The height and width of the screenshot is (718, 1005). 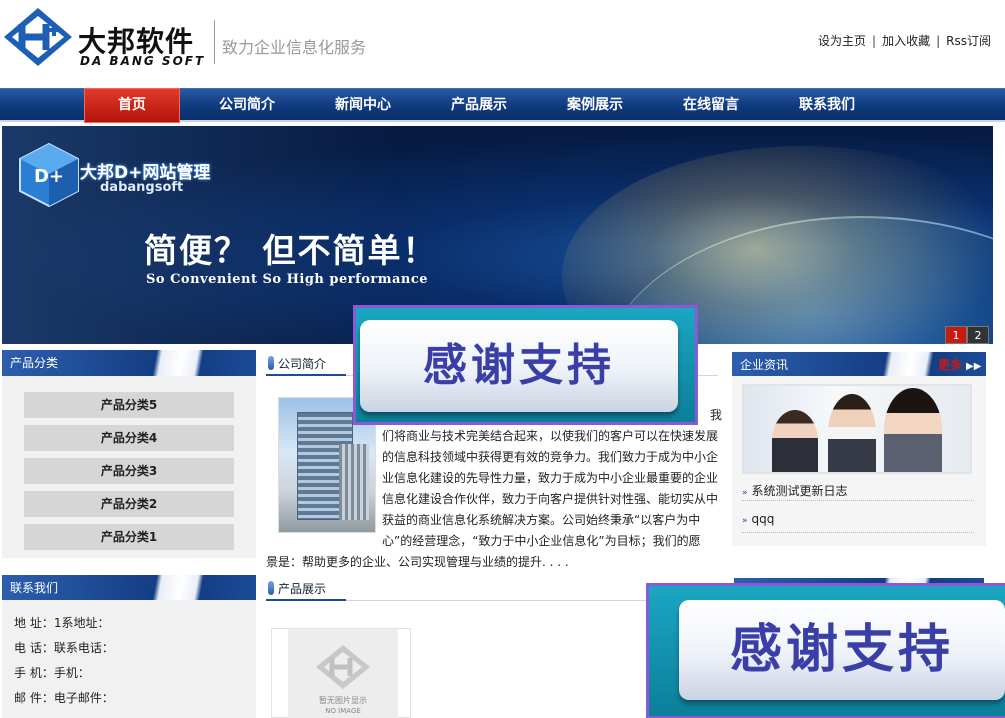 I want to click on contact-panel: 地 址：1系地址： 电 话：联系电话： 手 机：手机： 邮 件：电子邮件：, so click(x=129, y=659).